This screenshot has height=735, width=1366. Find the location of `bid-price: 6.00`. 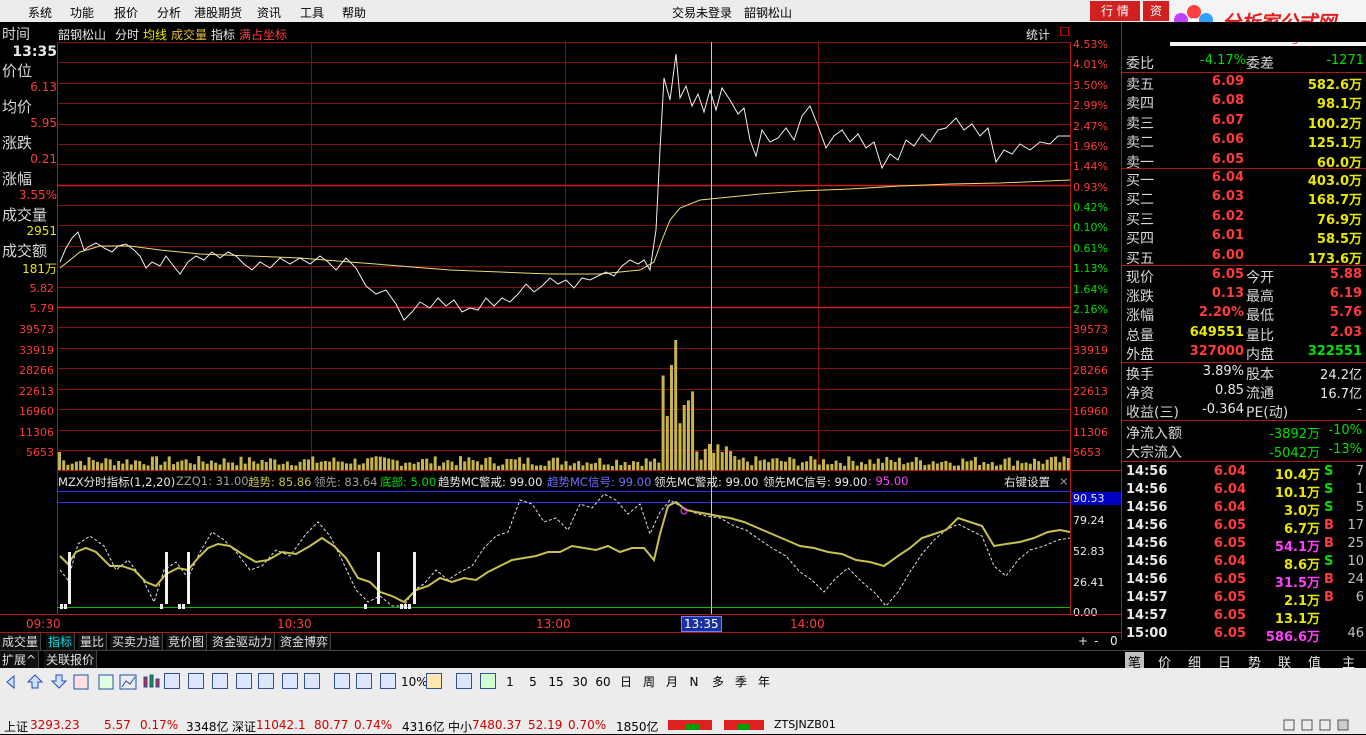

bid-price: 6.00 is located at coordinates (1227, 255).